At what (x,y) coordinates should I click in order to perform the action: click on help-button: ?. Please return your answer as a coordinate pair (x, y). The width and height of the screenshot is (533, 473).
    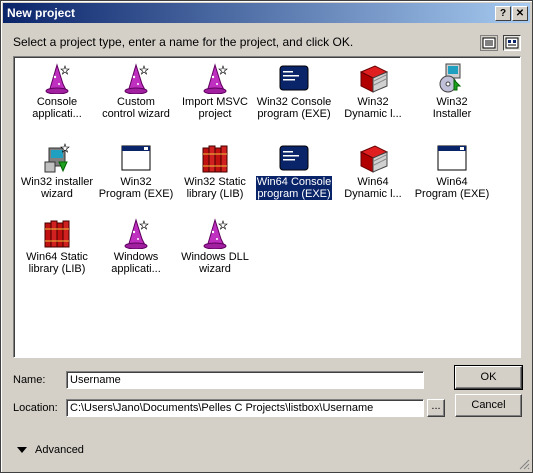
    Looking at the image, I should click on (503, 13).